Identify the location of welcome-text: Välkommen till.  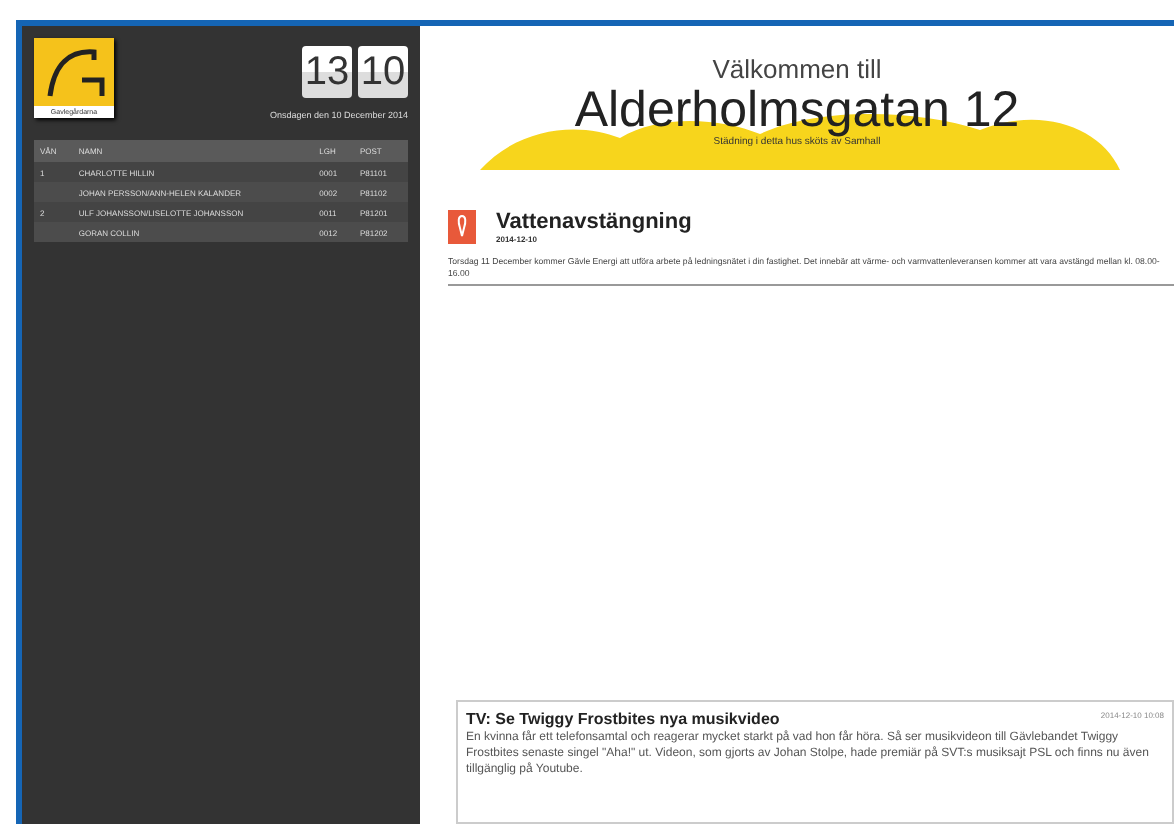
(797, 69).